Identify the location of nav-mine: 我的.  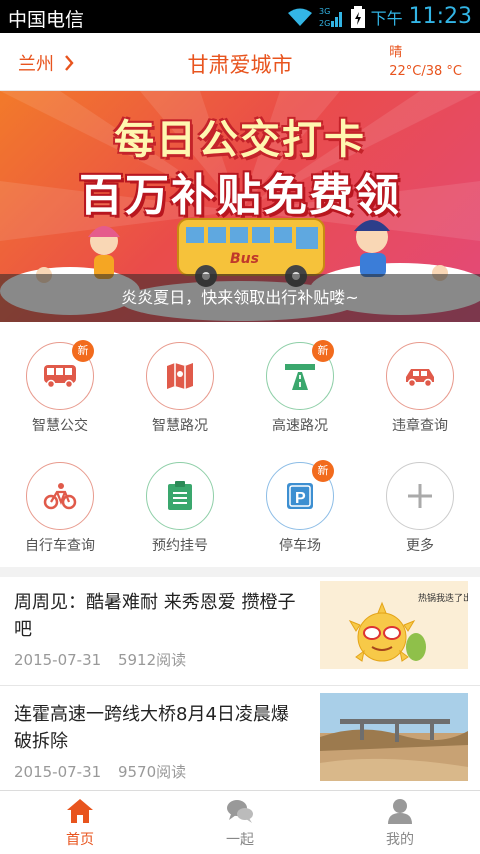
(400, 822).